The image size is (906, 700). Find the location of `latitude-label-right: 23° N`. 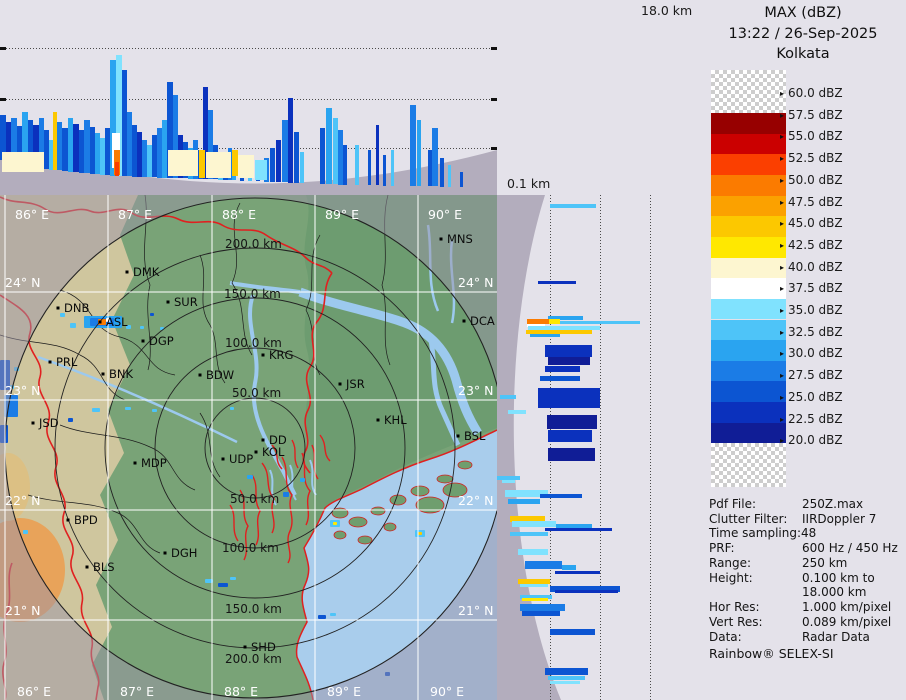

latitude-label-right: 23° N is located at coordinates (475, 390).